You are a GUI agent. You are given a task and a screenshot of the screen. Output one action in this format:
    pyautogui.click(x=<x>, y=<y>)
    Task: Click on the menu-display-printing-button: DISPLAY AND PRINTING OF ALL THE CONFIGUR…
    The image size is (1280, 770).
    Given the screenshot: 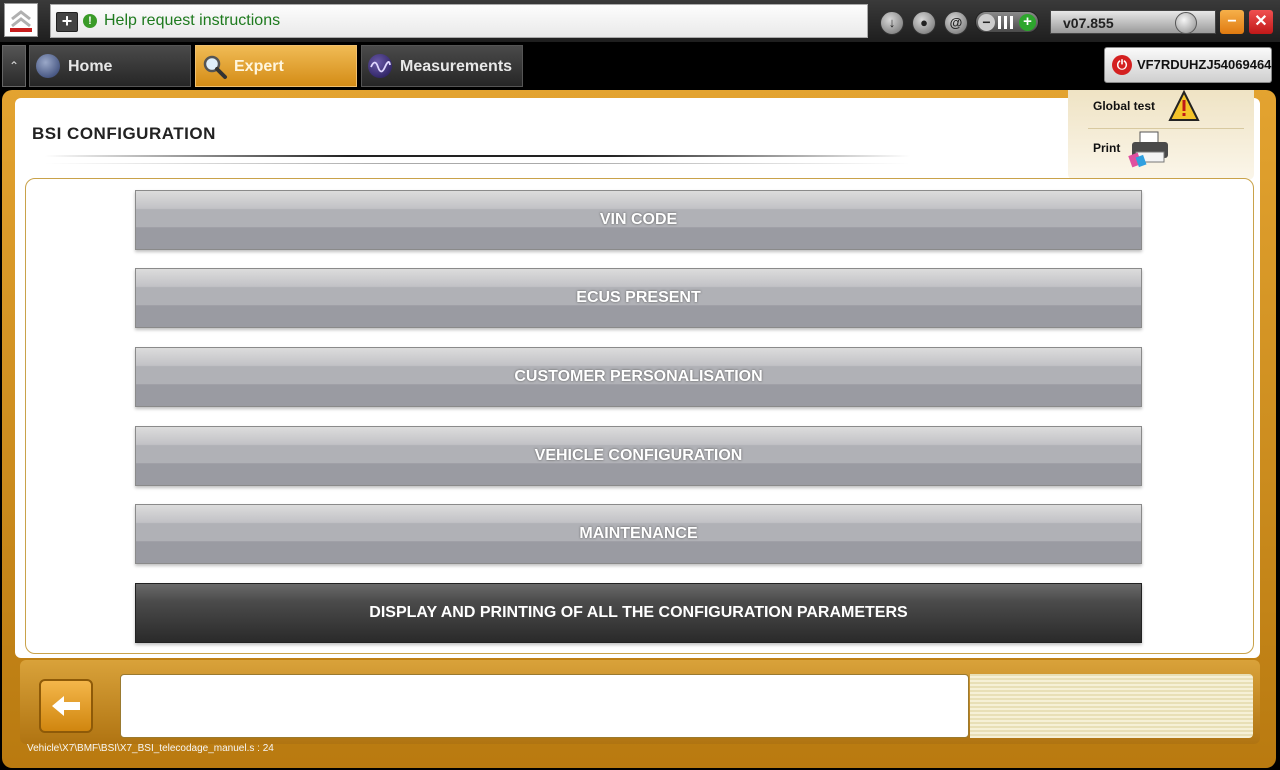 What is the action you would take?
    pyautogui.click(x=638, y=613)
    